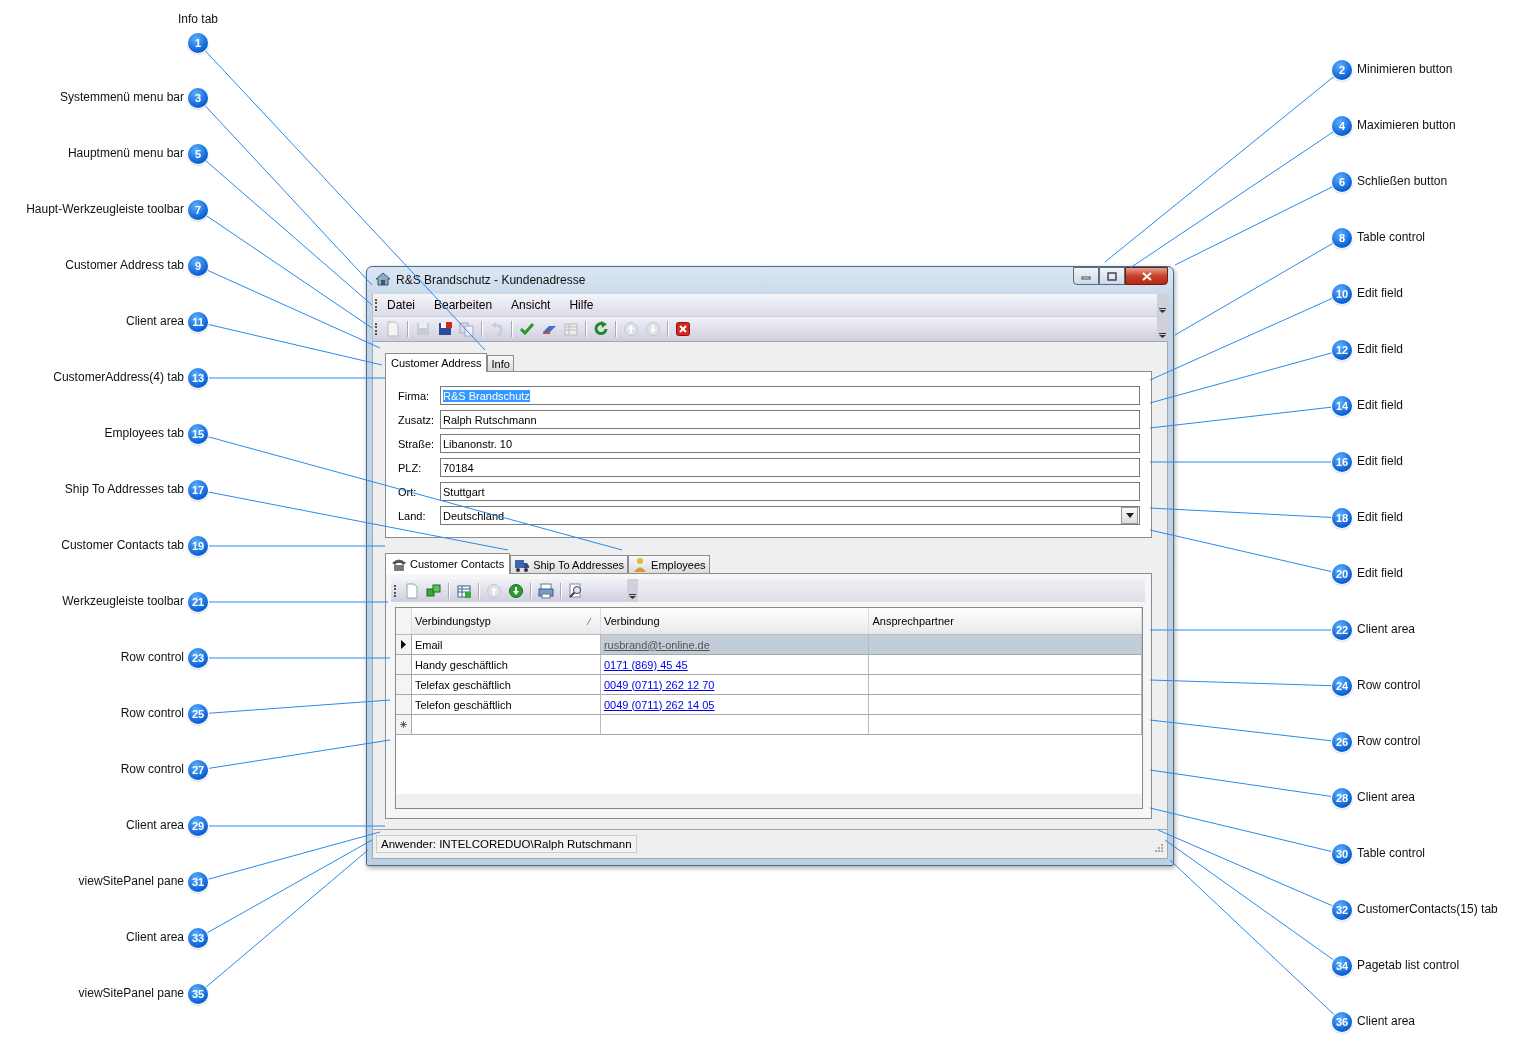  I want to click on row-header, so click(404, 645).